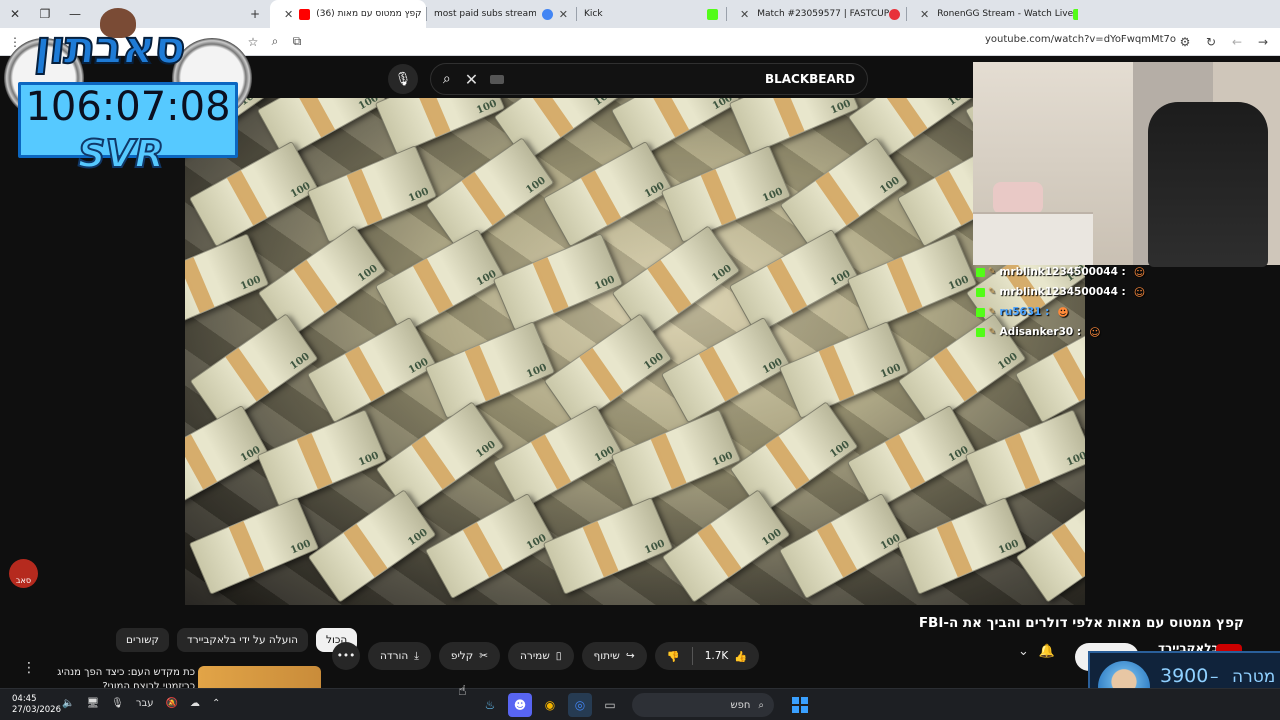  Describe the element at coordinates (1040, 332) in the screenshot. I see `chat-user: Adisanker30 :` at that location.